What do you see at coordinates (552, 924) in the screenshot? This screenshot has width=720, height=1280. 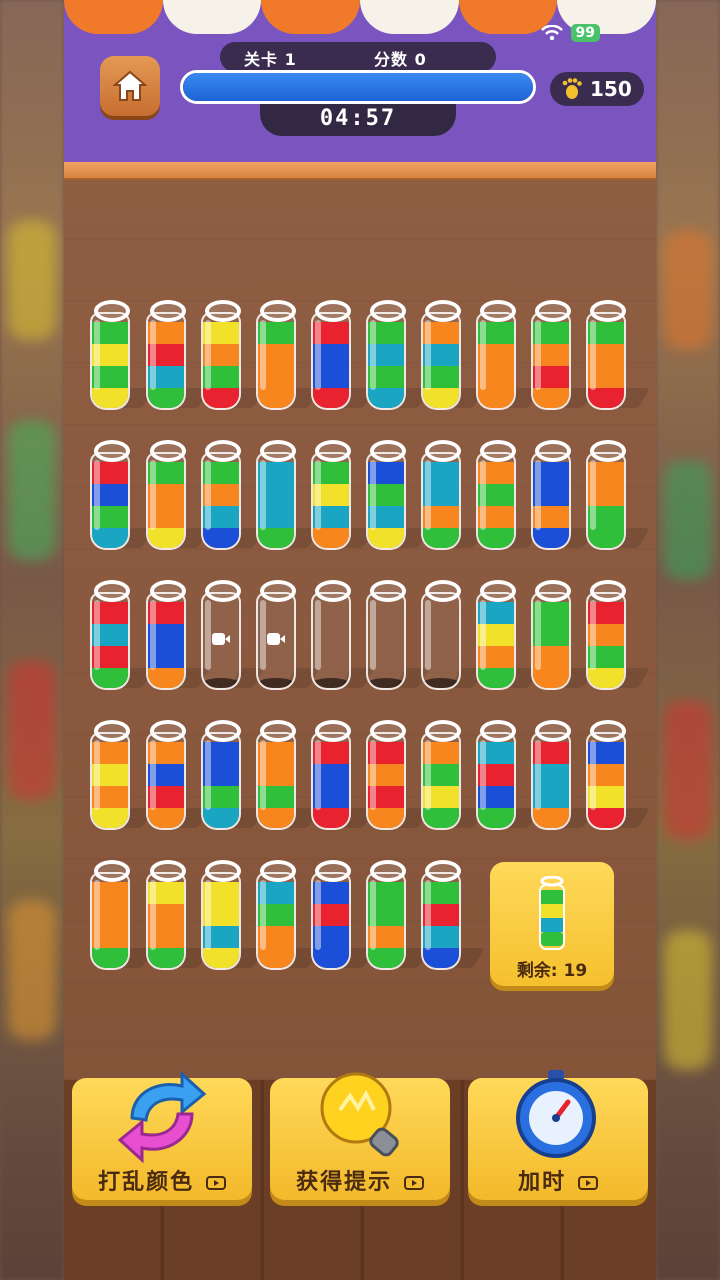 I see `remaining-tubes-card: 剩余: 19` at bounding box center [552, 924].